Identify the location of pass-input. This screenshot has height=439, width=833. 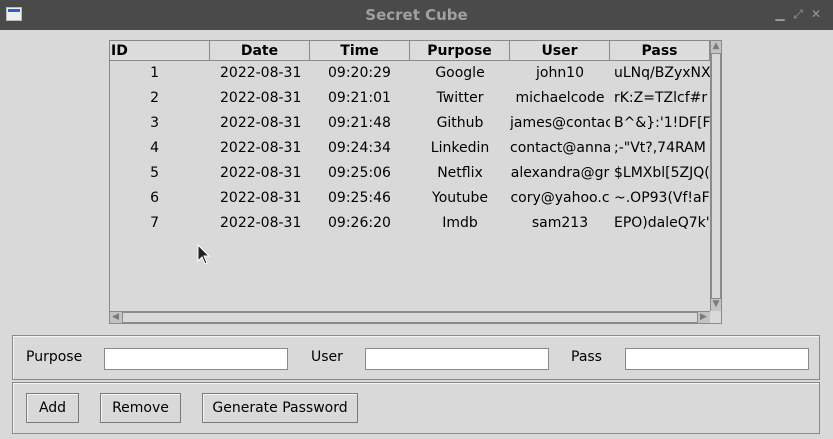
(717, 359).